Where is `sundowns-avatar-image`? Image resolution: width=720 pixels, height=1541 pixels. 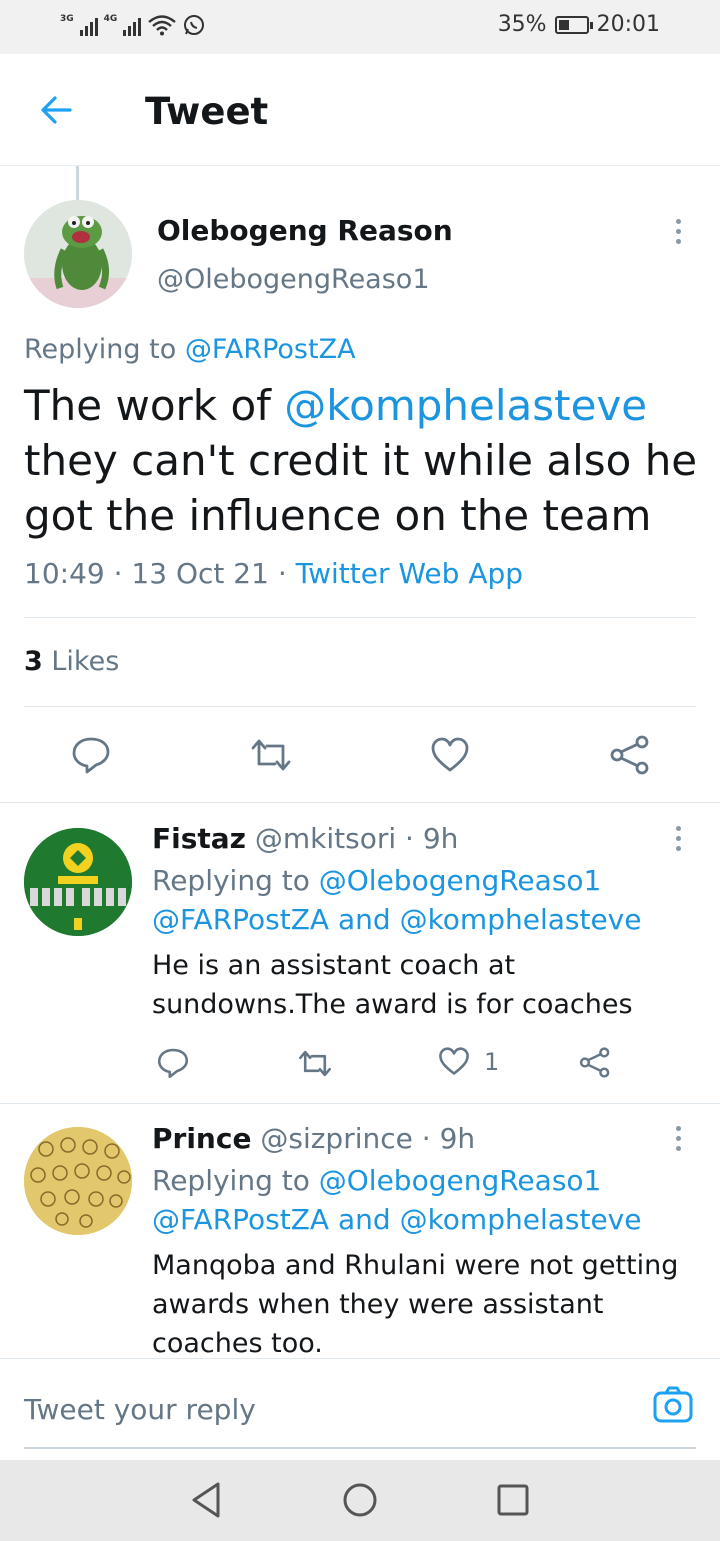
sundowns-avatar-image is located at coordinates (78, 882).